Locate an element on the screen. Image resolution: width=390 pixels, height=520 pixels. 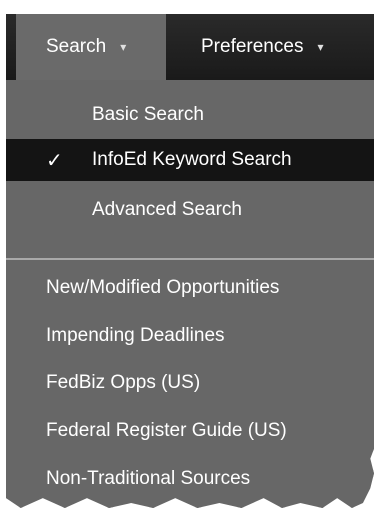
menu-item-non-traditional-sources: Non-Traditional Sources is located at coordinates (190, 479).